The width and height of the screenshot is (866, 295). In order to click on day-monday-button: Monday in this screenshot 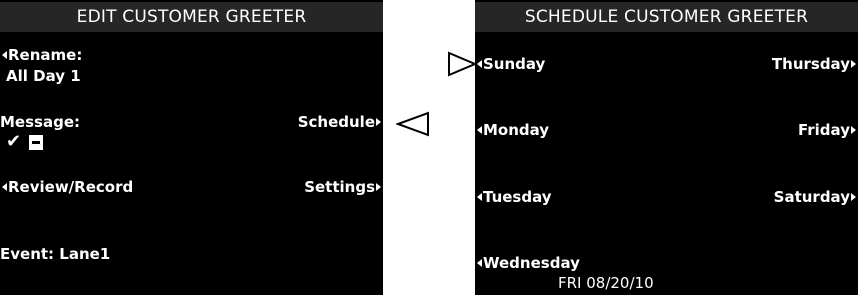, I will do `click(513, 130)`.